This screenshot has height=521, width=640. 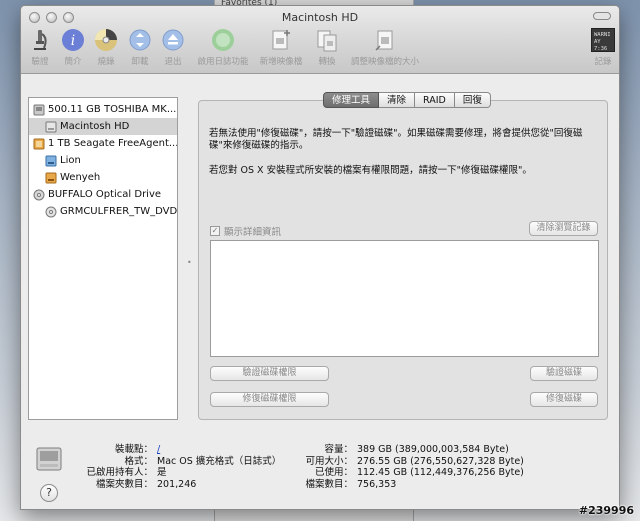 I want to click on toolbar-burn-button: 燒錄, so click(x=106, y=47).